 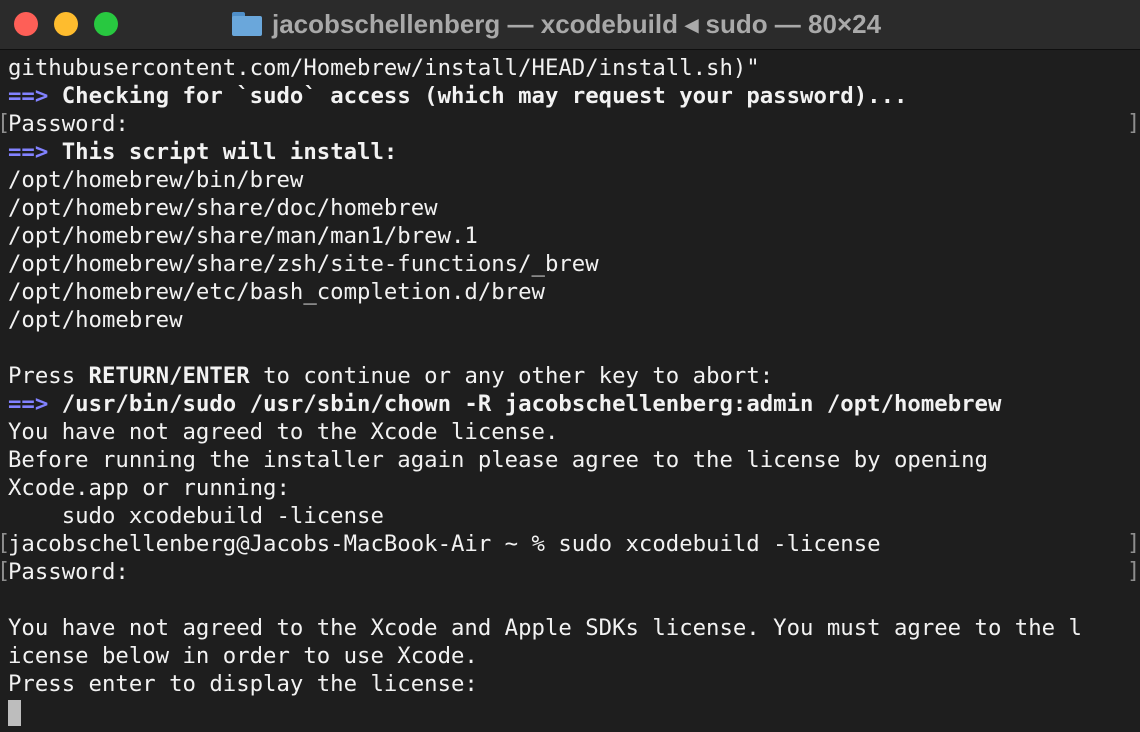 I want to click on output-line: icense below in order to use Xcode., so click(x=243, y=656).